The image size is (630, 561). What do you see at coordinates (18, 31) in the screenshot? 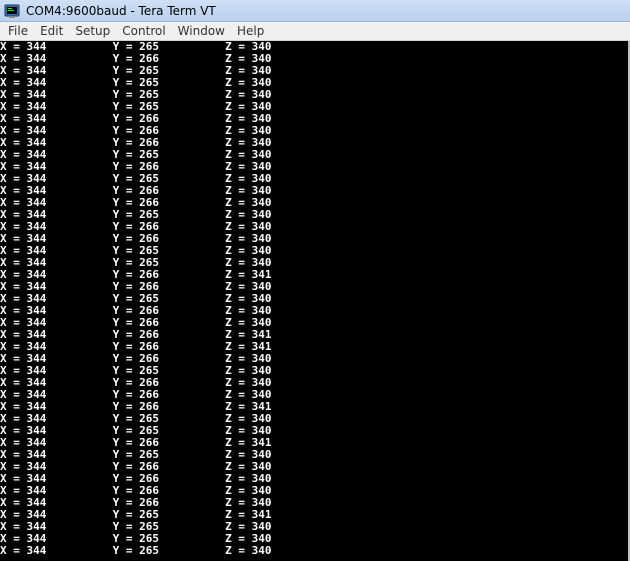
I see `menu-file: File` at bounding box center [18, 31].